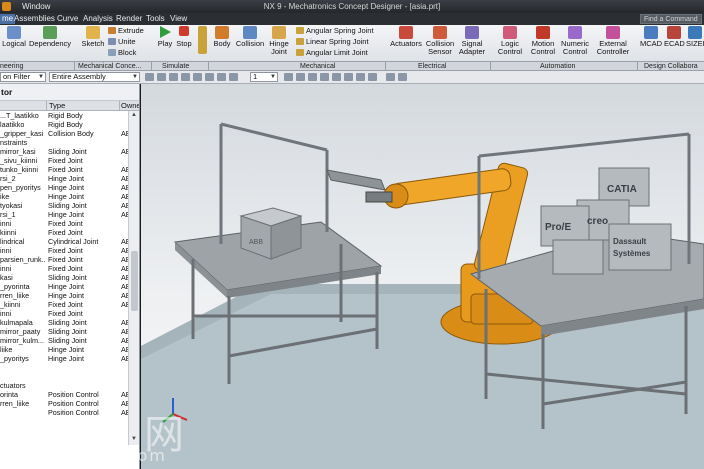 The height and width of the screenshot is (469, 704). What do you see at coordinates (279, 32) in the screenshot?
I see `hinge-icon` at bounding box center [279, 32].